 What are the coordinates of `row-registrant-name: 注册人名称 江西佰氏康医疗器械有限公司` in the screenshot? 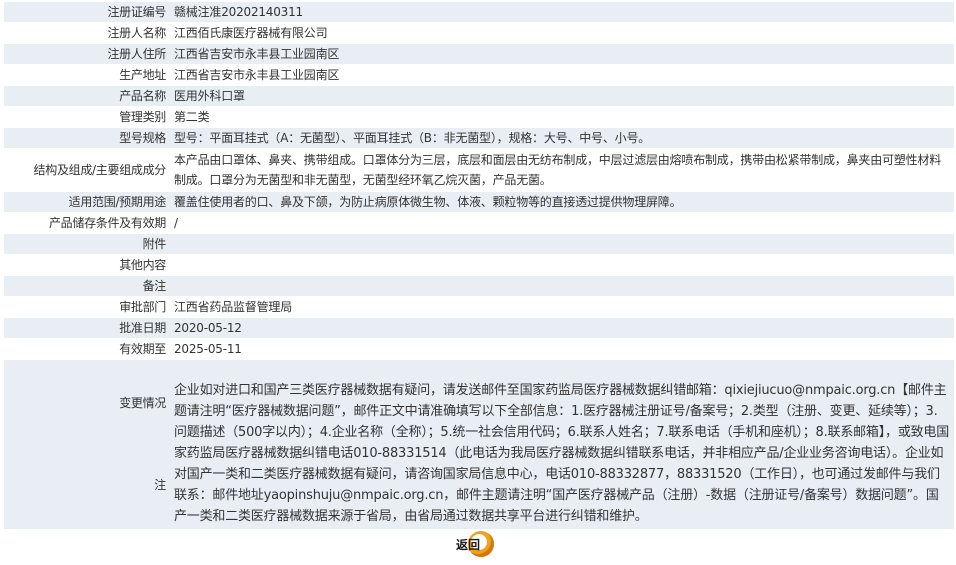 It's located at (479, 33).